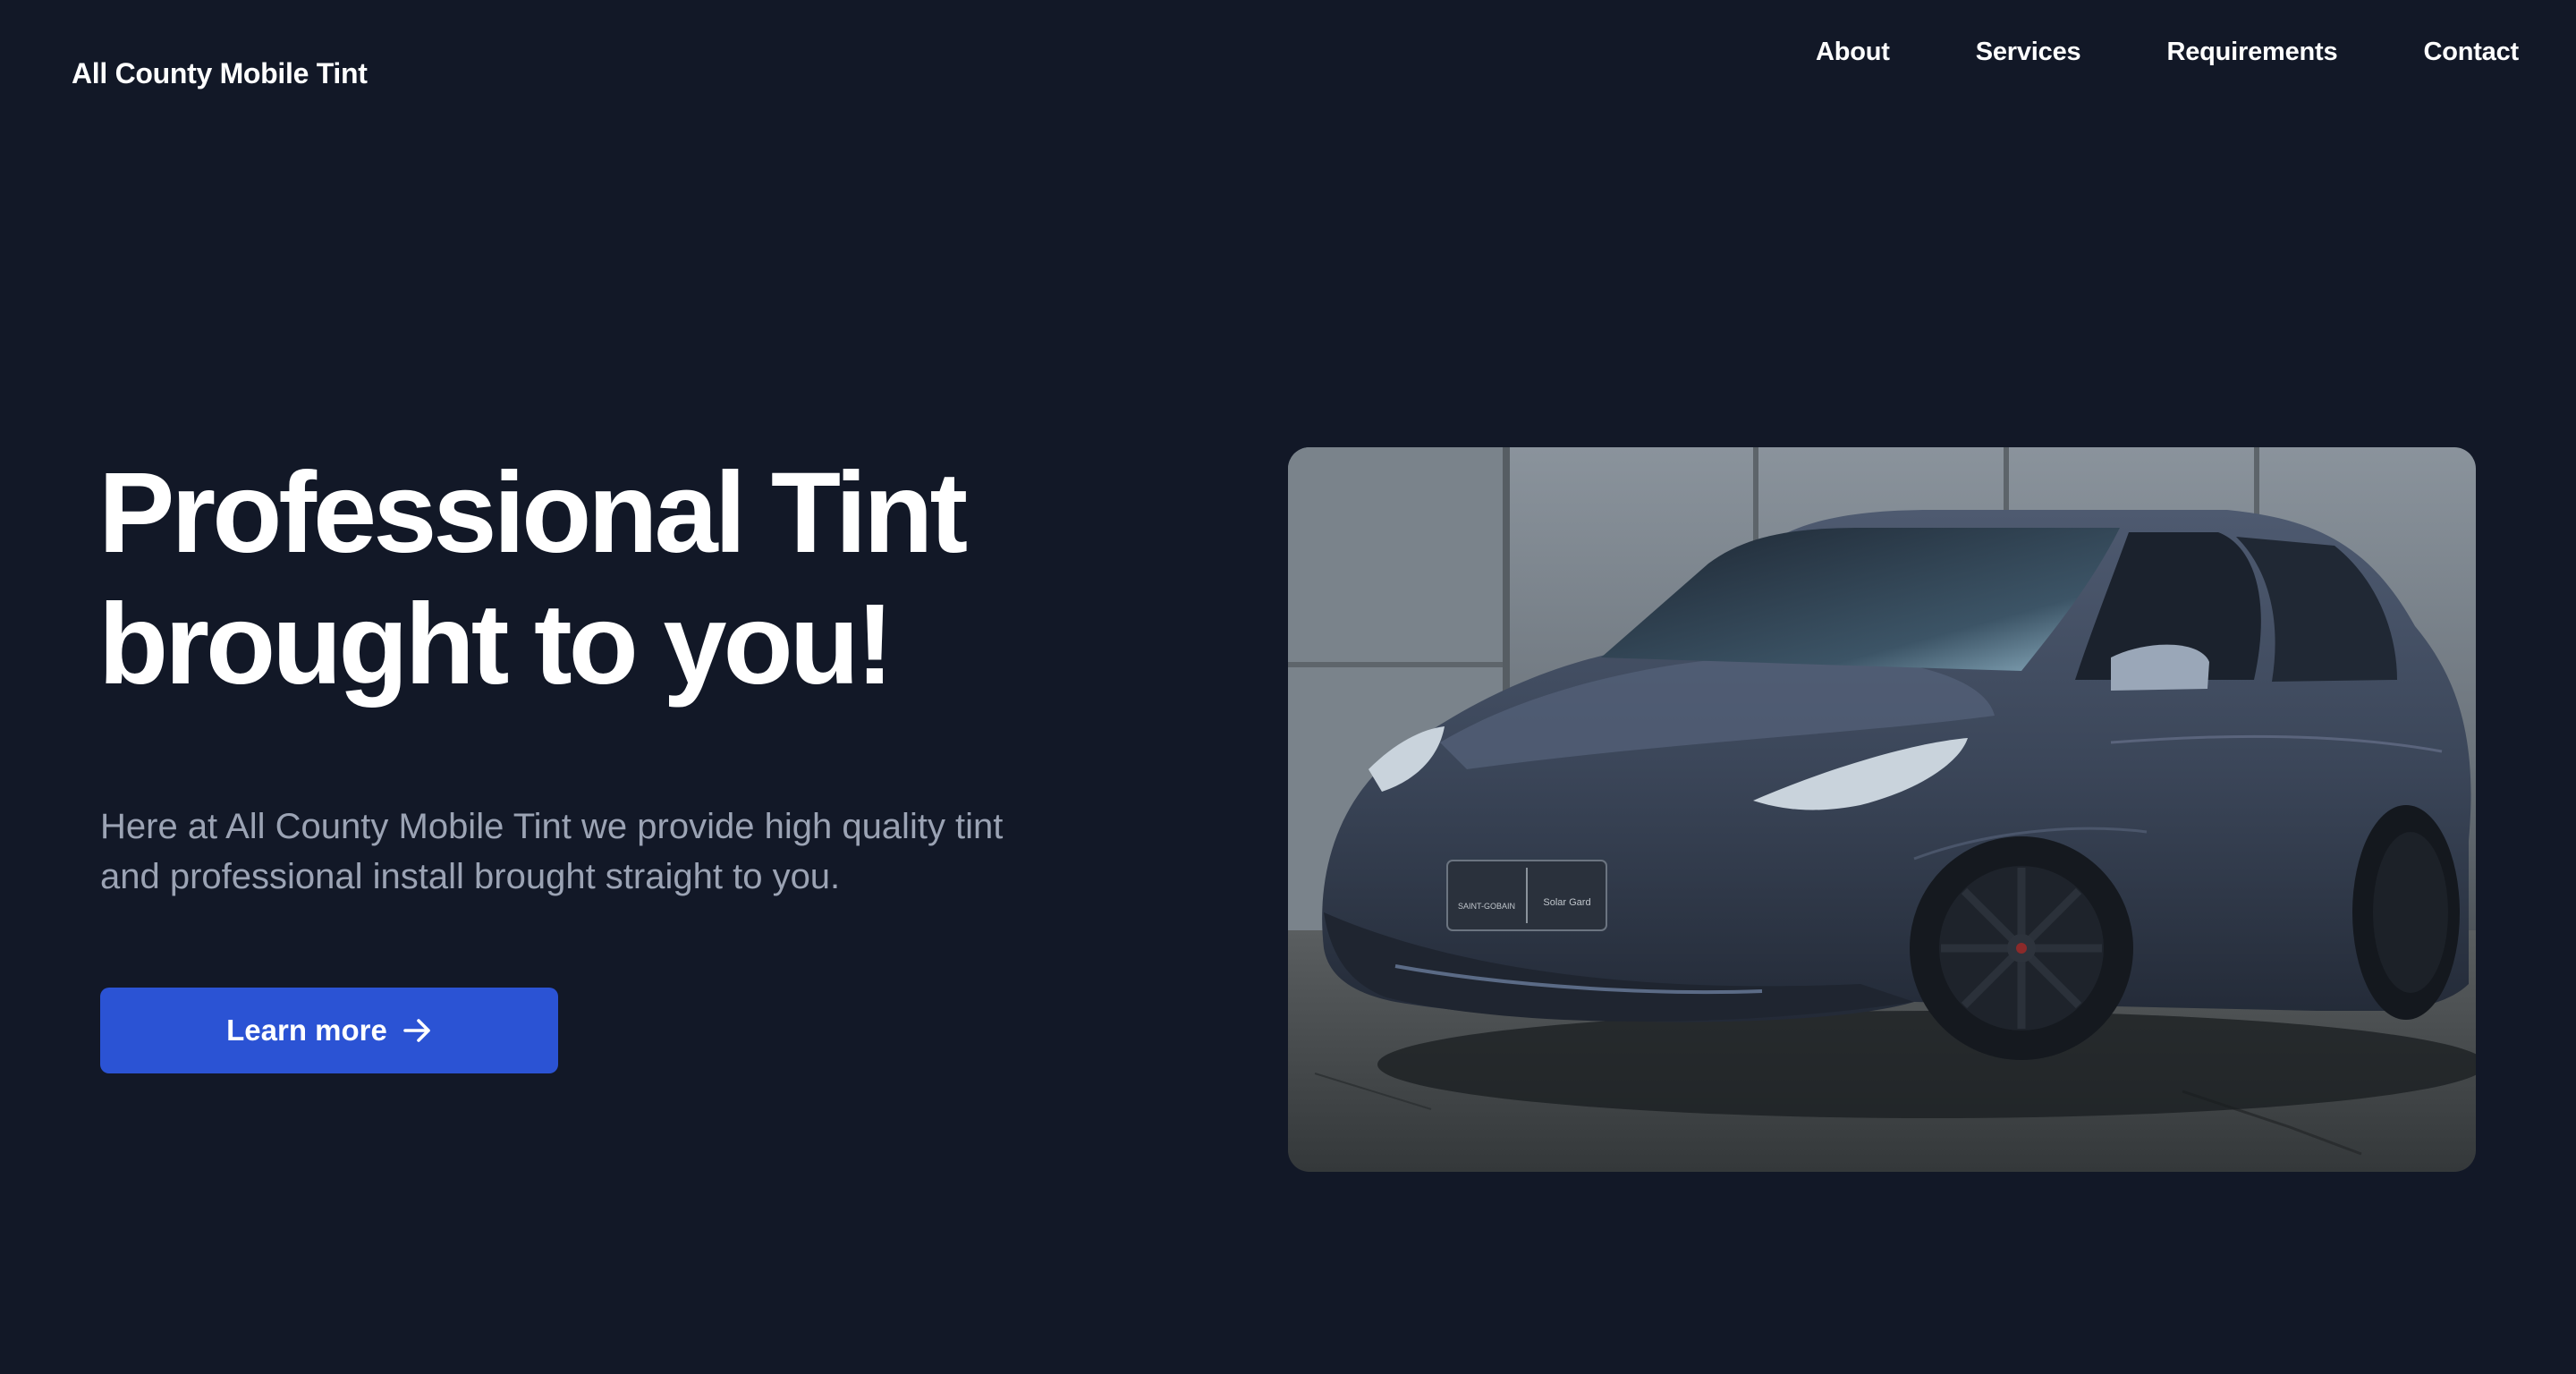  I want to click on arrow-right-icon, so click(417, 1030).